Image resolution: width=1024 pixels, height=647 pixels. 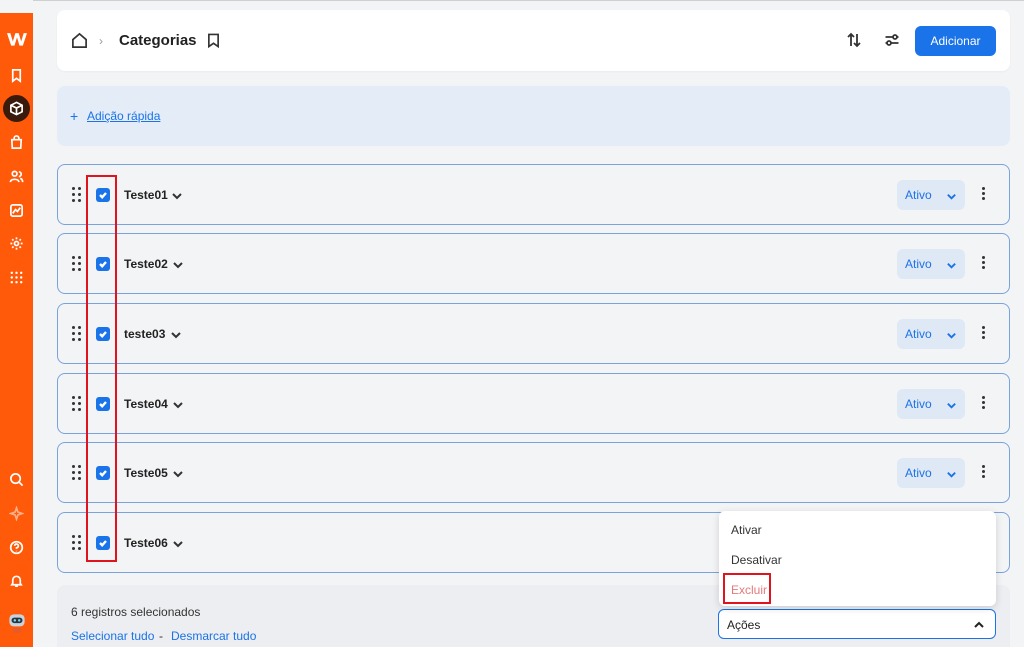 What do you see at coordinates (146, 264) in the screenshot?
I see `category-name: Teste02` at bounding box center [146, 264].